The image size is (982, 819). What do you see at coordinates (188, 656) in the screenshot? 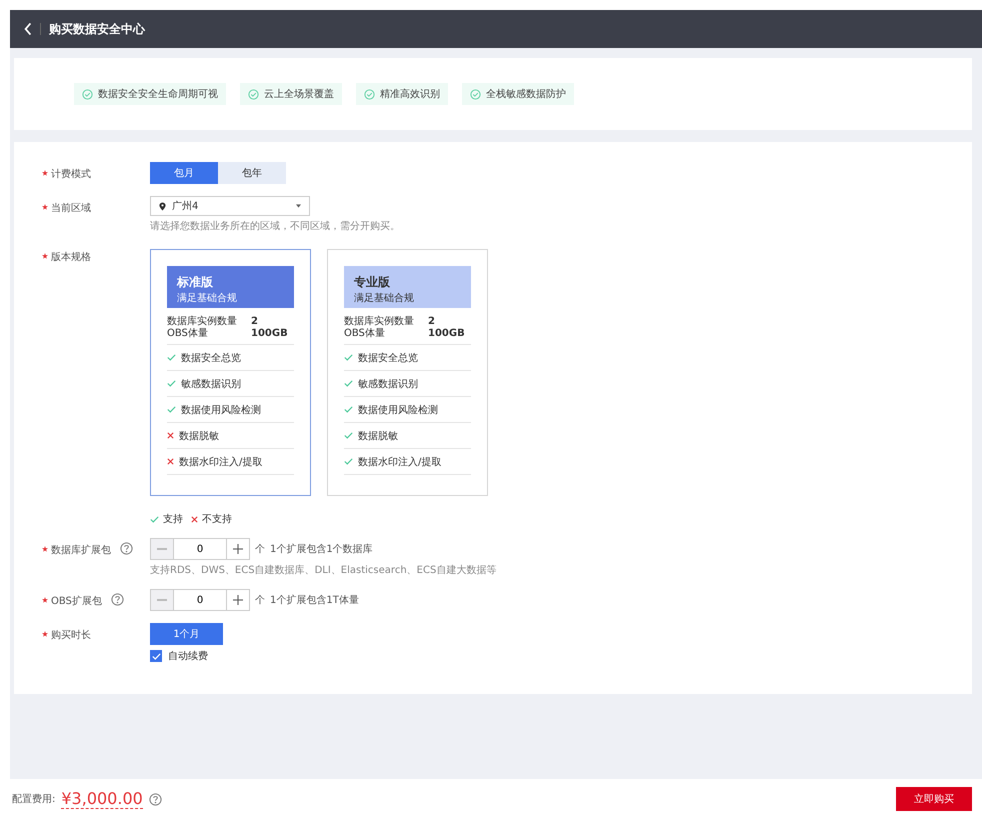
I see `checkbox-label: 自动续费` at bounding box center [188, 656].